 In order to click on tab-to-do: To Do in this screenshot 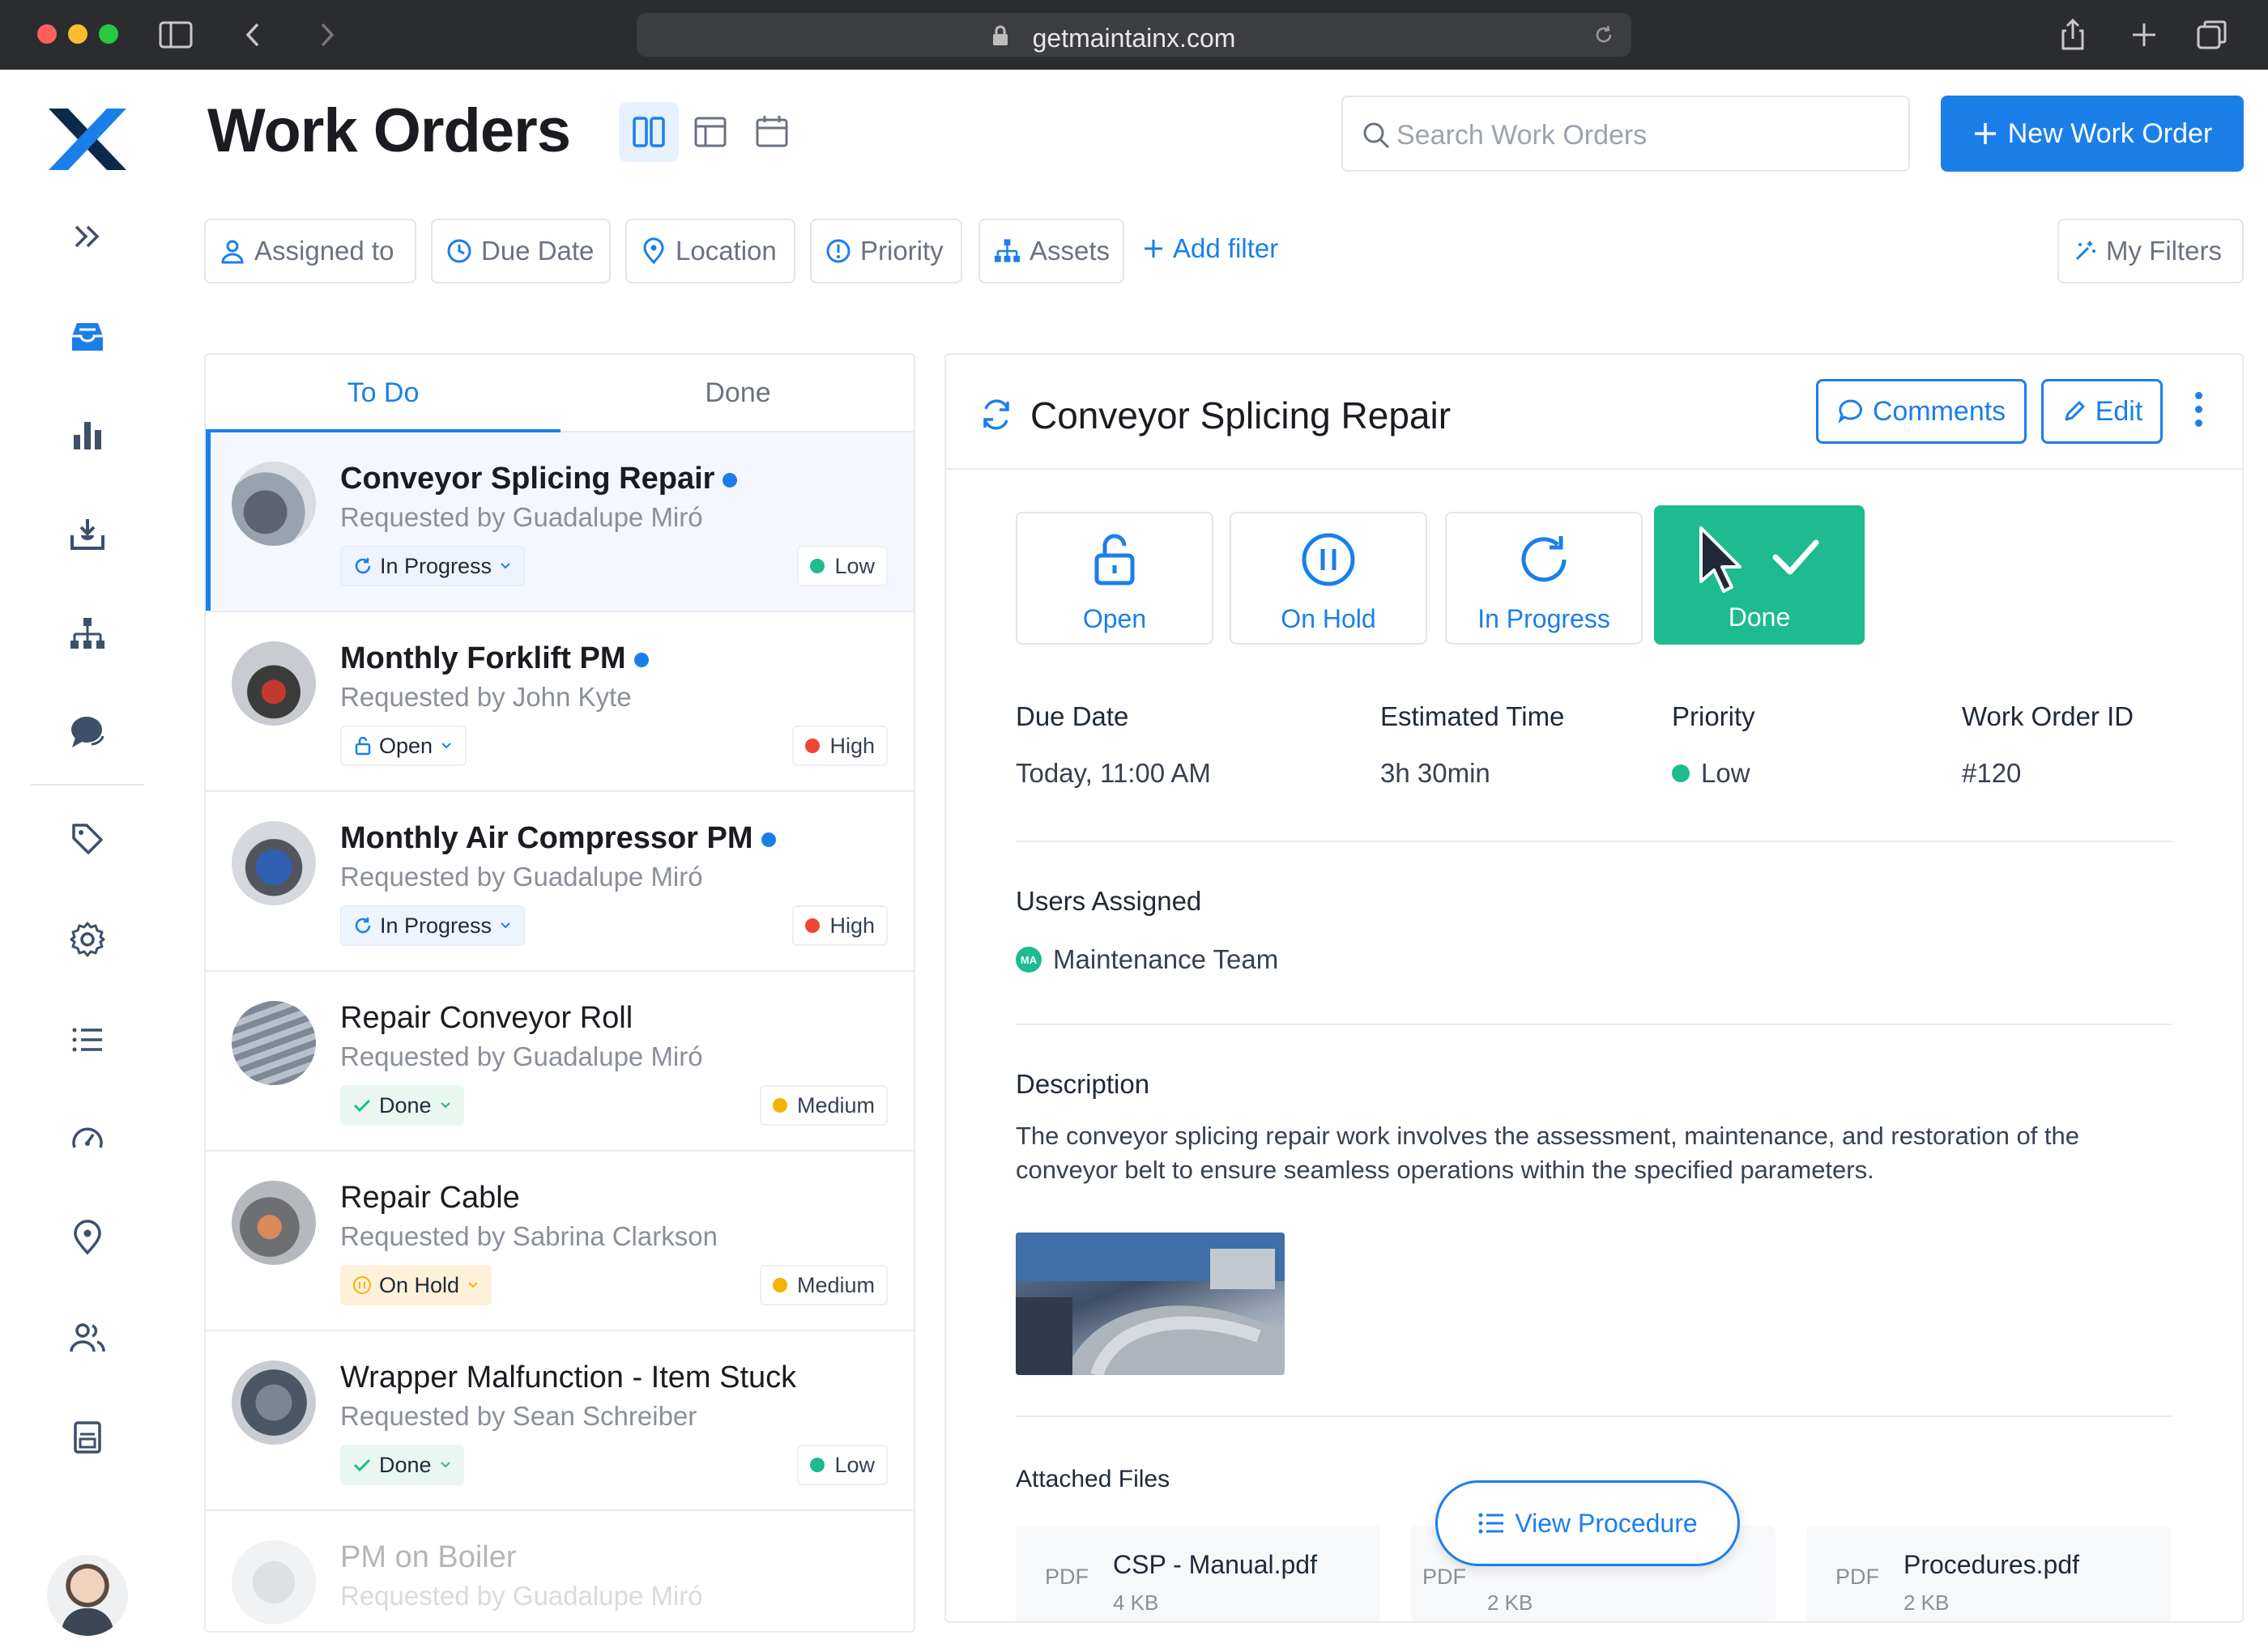, I will do `click(383, 393)`.